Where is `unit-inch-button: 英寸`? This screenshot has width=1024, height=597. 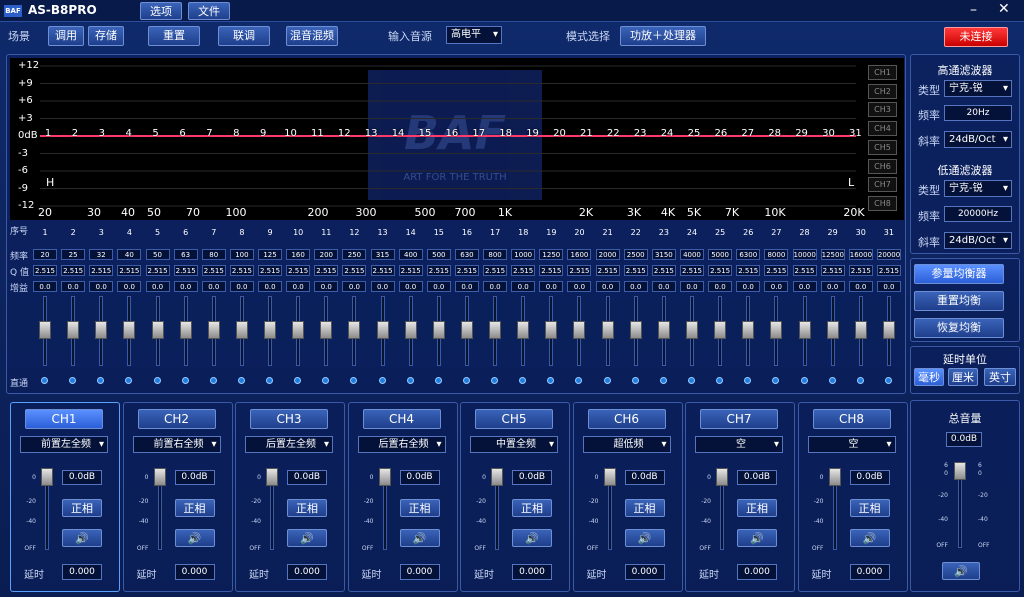
unit-inch-button: 英寸 is located at coordinates (1000, 377).